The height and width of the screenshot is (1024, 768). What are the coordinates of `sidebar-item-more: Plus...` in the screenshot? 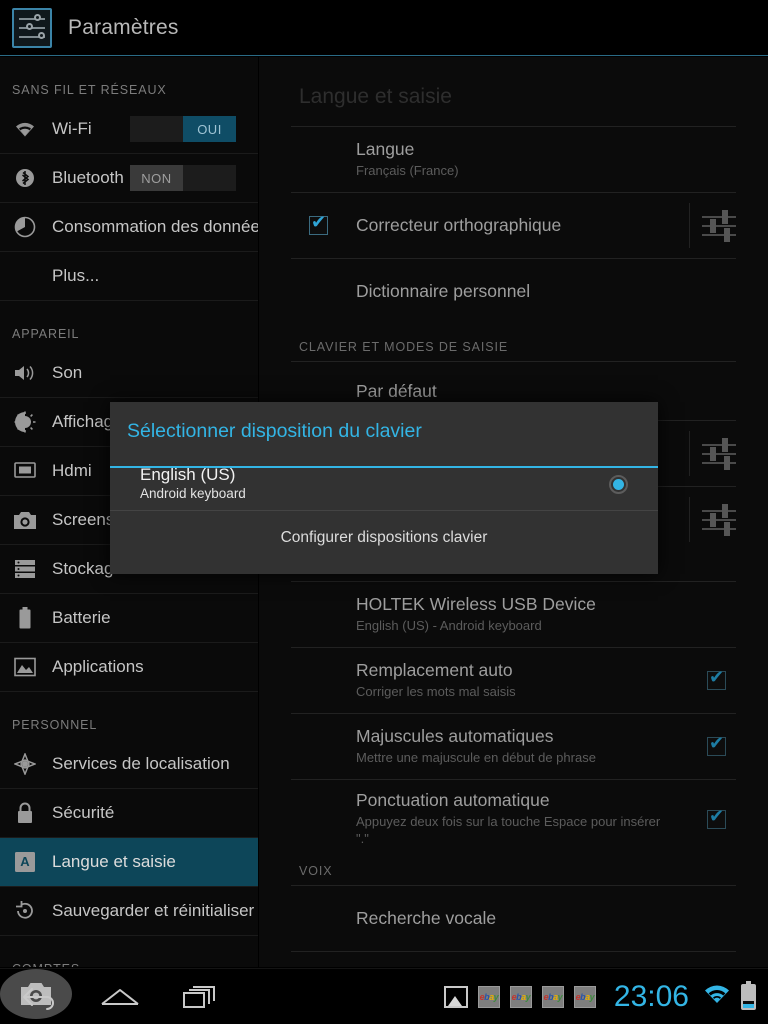 It's located at (129, 276).